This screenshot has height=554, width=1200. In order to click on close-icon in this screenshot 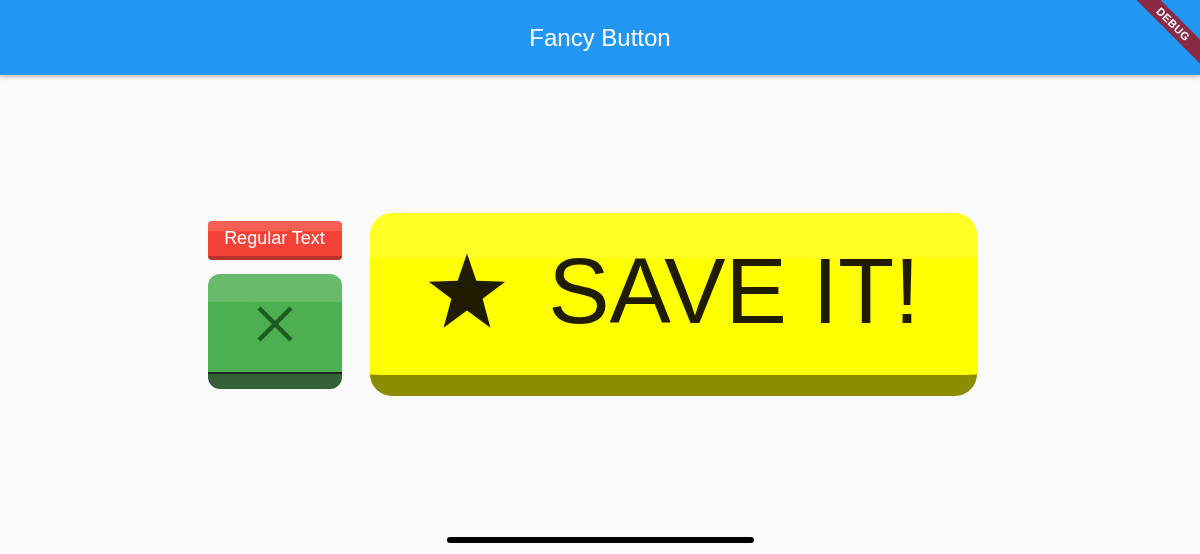, I will do `click(274, 323)`.